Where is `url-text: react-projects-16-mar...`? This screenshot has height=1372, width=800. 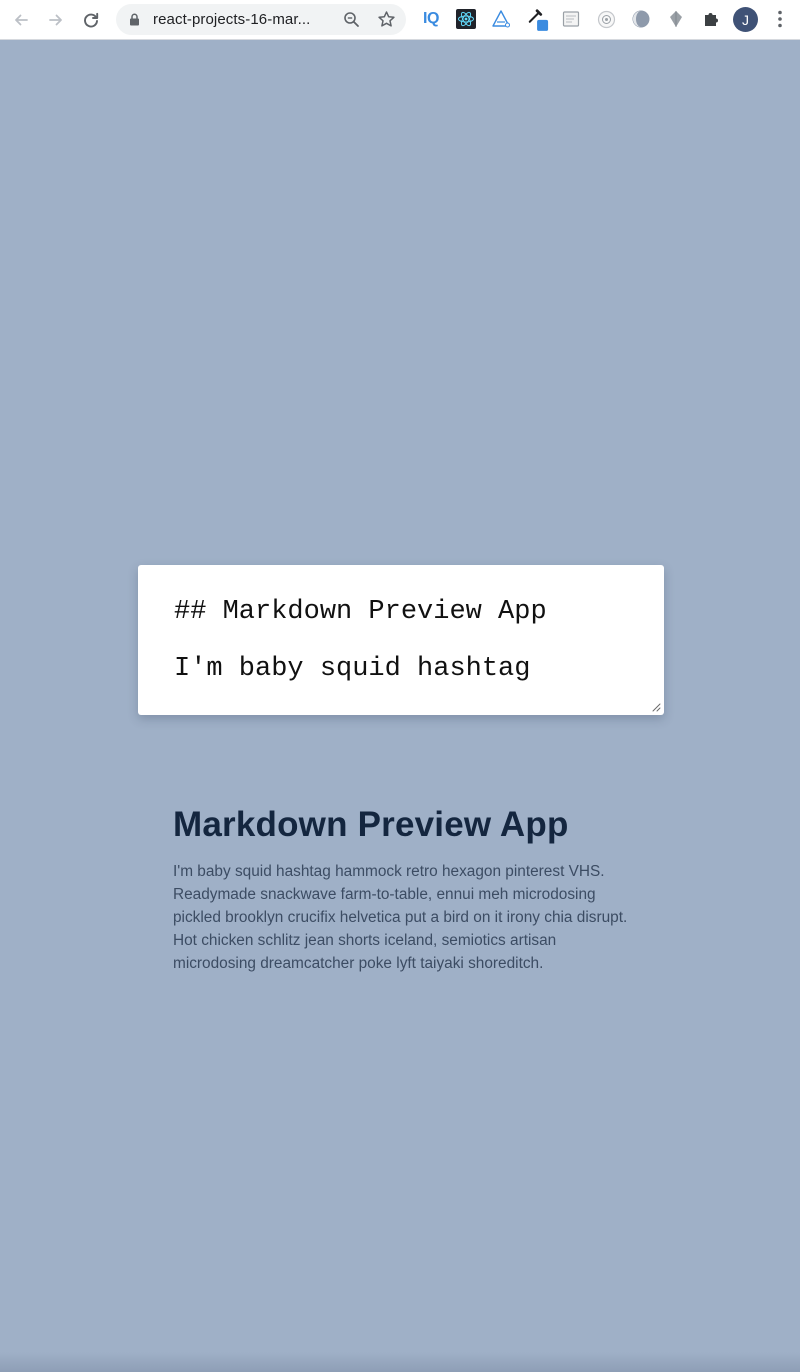 url-text: react-projects-16-mar... is located at coordinates (231, 19).